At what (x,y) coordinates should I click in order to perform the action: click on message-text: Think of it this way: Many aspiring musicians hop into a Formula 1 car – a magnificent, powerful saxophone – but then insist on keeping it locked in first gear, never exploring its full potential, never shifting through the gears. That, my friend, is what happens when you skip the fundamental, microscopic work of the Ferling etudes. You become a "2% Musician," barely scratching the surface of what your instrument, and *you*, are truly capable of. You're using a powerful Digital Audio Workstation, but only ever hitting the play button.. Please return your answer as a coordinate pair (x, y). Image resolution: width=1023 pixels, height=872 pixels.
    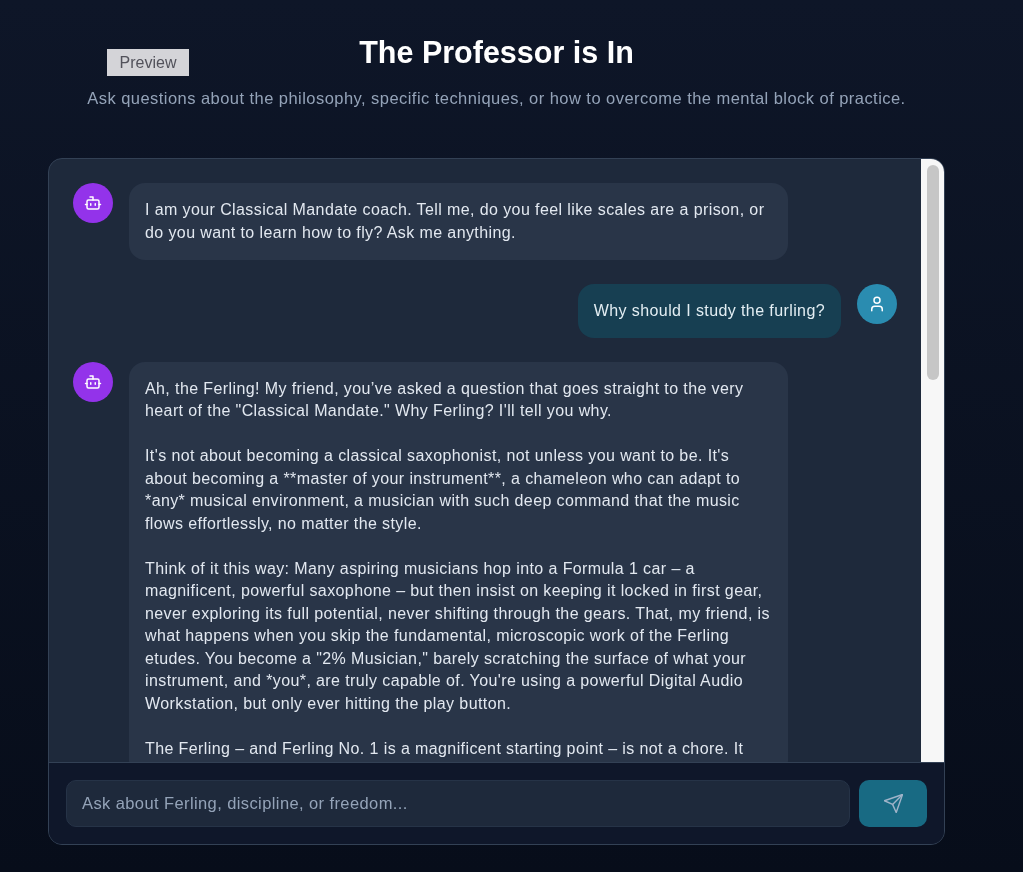
    Looking at the image, I should click on (458, 636).